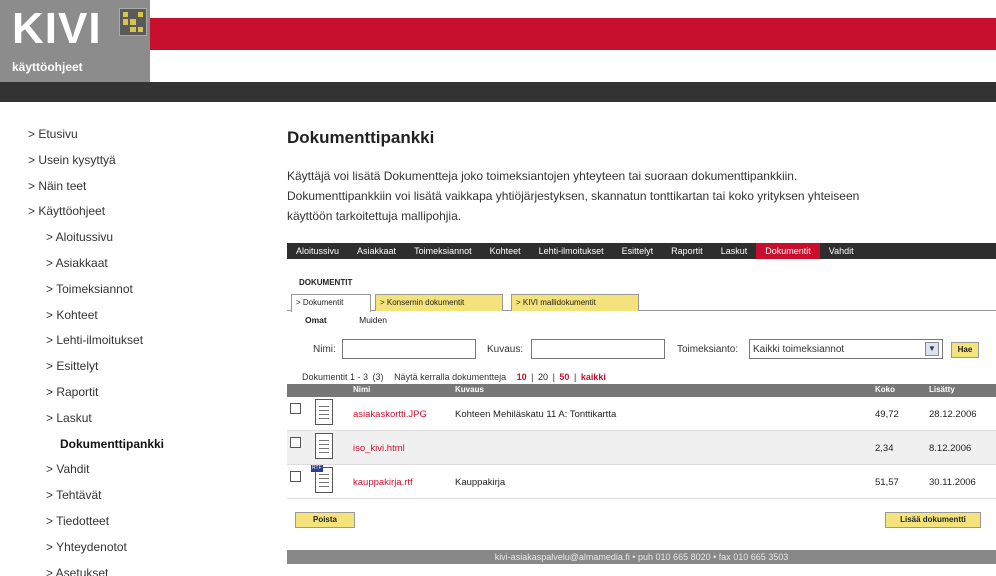 This screenshot has width=996, height=576. Describe the element at coordinates (887, 414) in the screenshot. I see `document-size: 49,72` at that location.